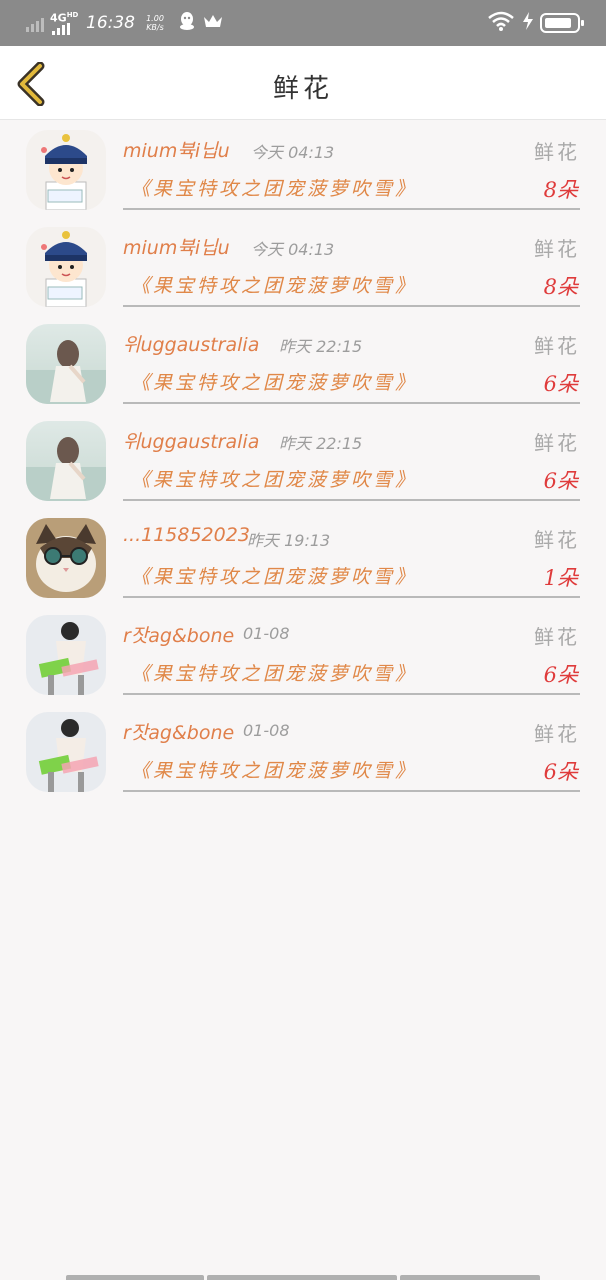  Describe the element at coordinates (36, 23) in the screenshot. I see `signal-weak-icon` at that location.